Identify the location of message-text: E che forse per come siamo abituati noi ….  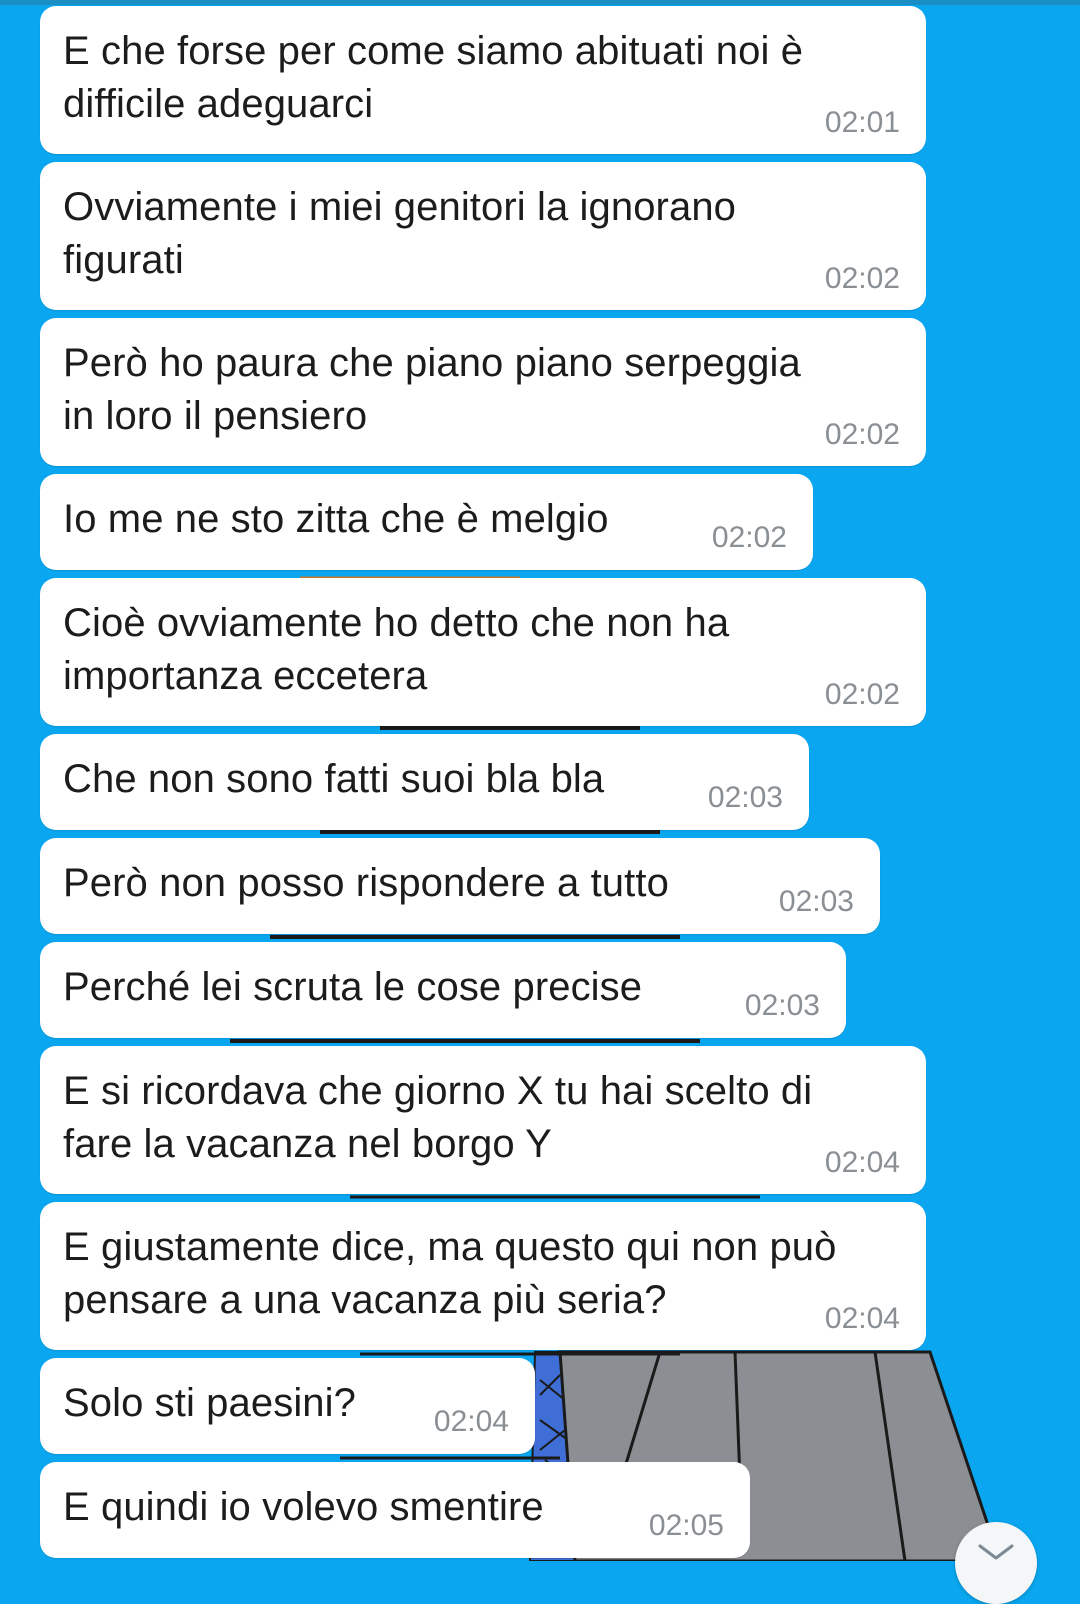
(433, 77).